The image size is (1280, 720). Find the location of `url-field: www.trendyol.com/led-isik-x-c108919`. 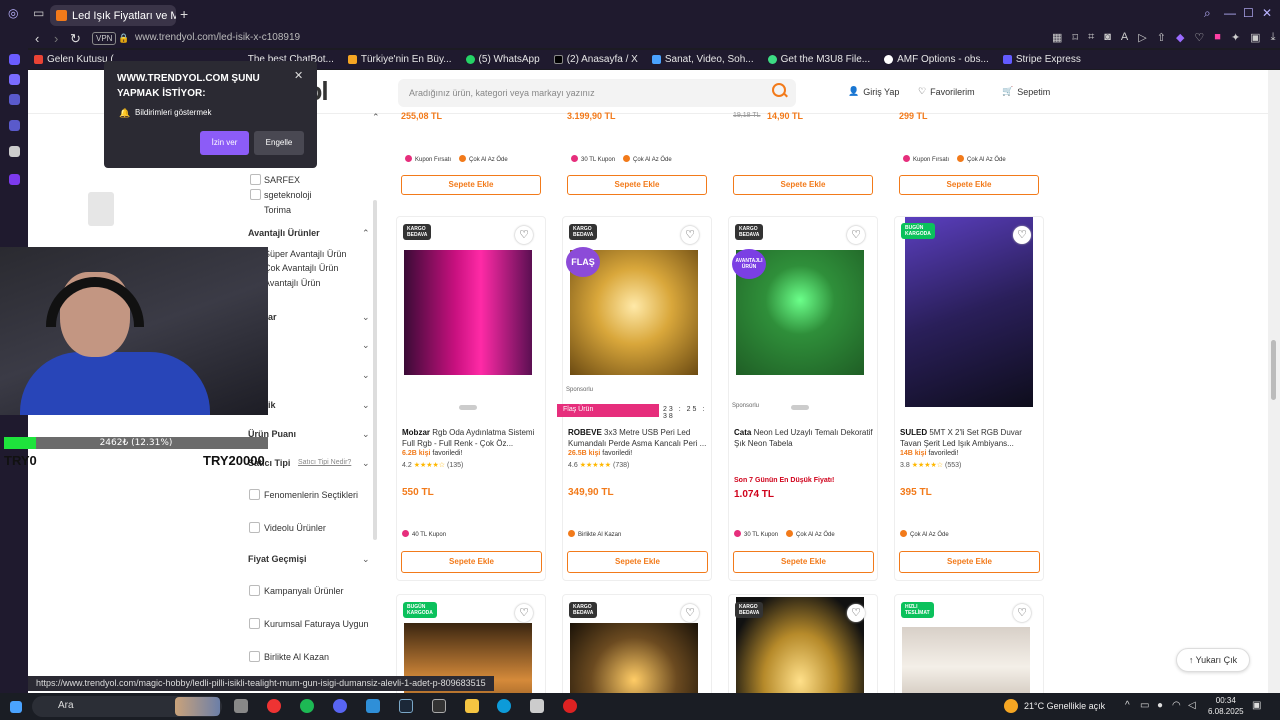

url-field: www.trendyol.com/led-isik-x-c108919 is located at coordinates (217, 37).